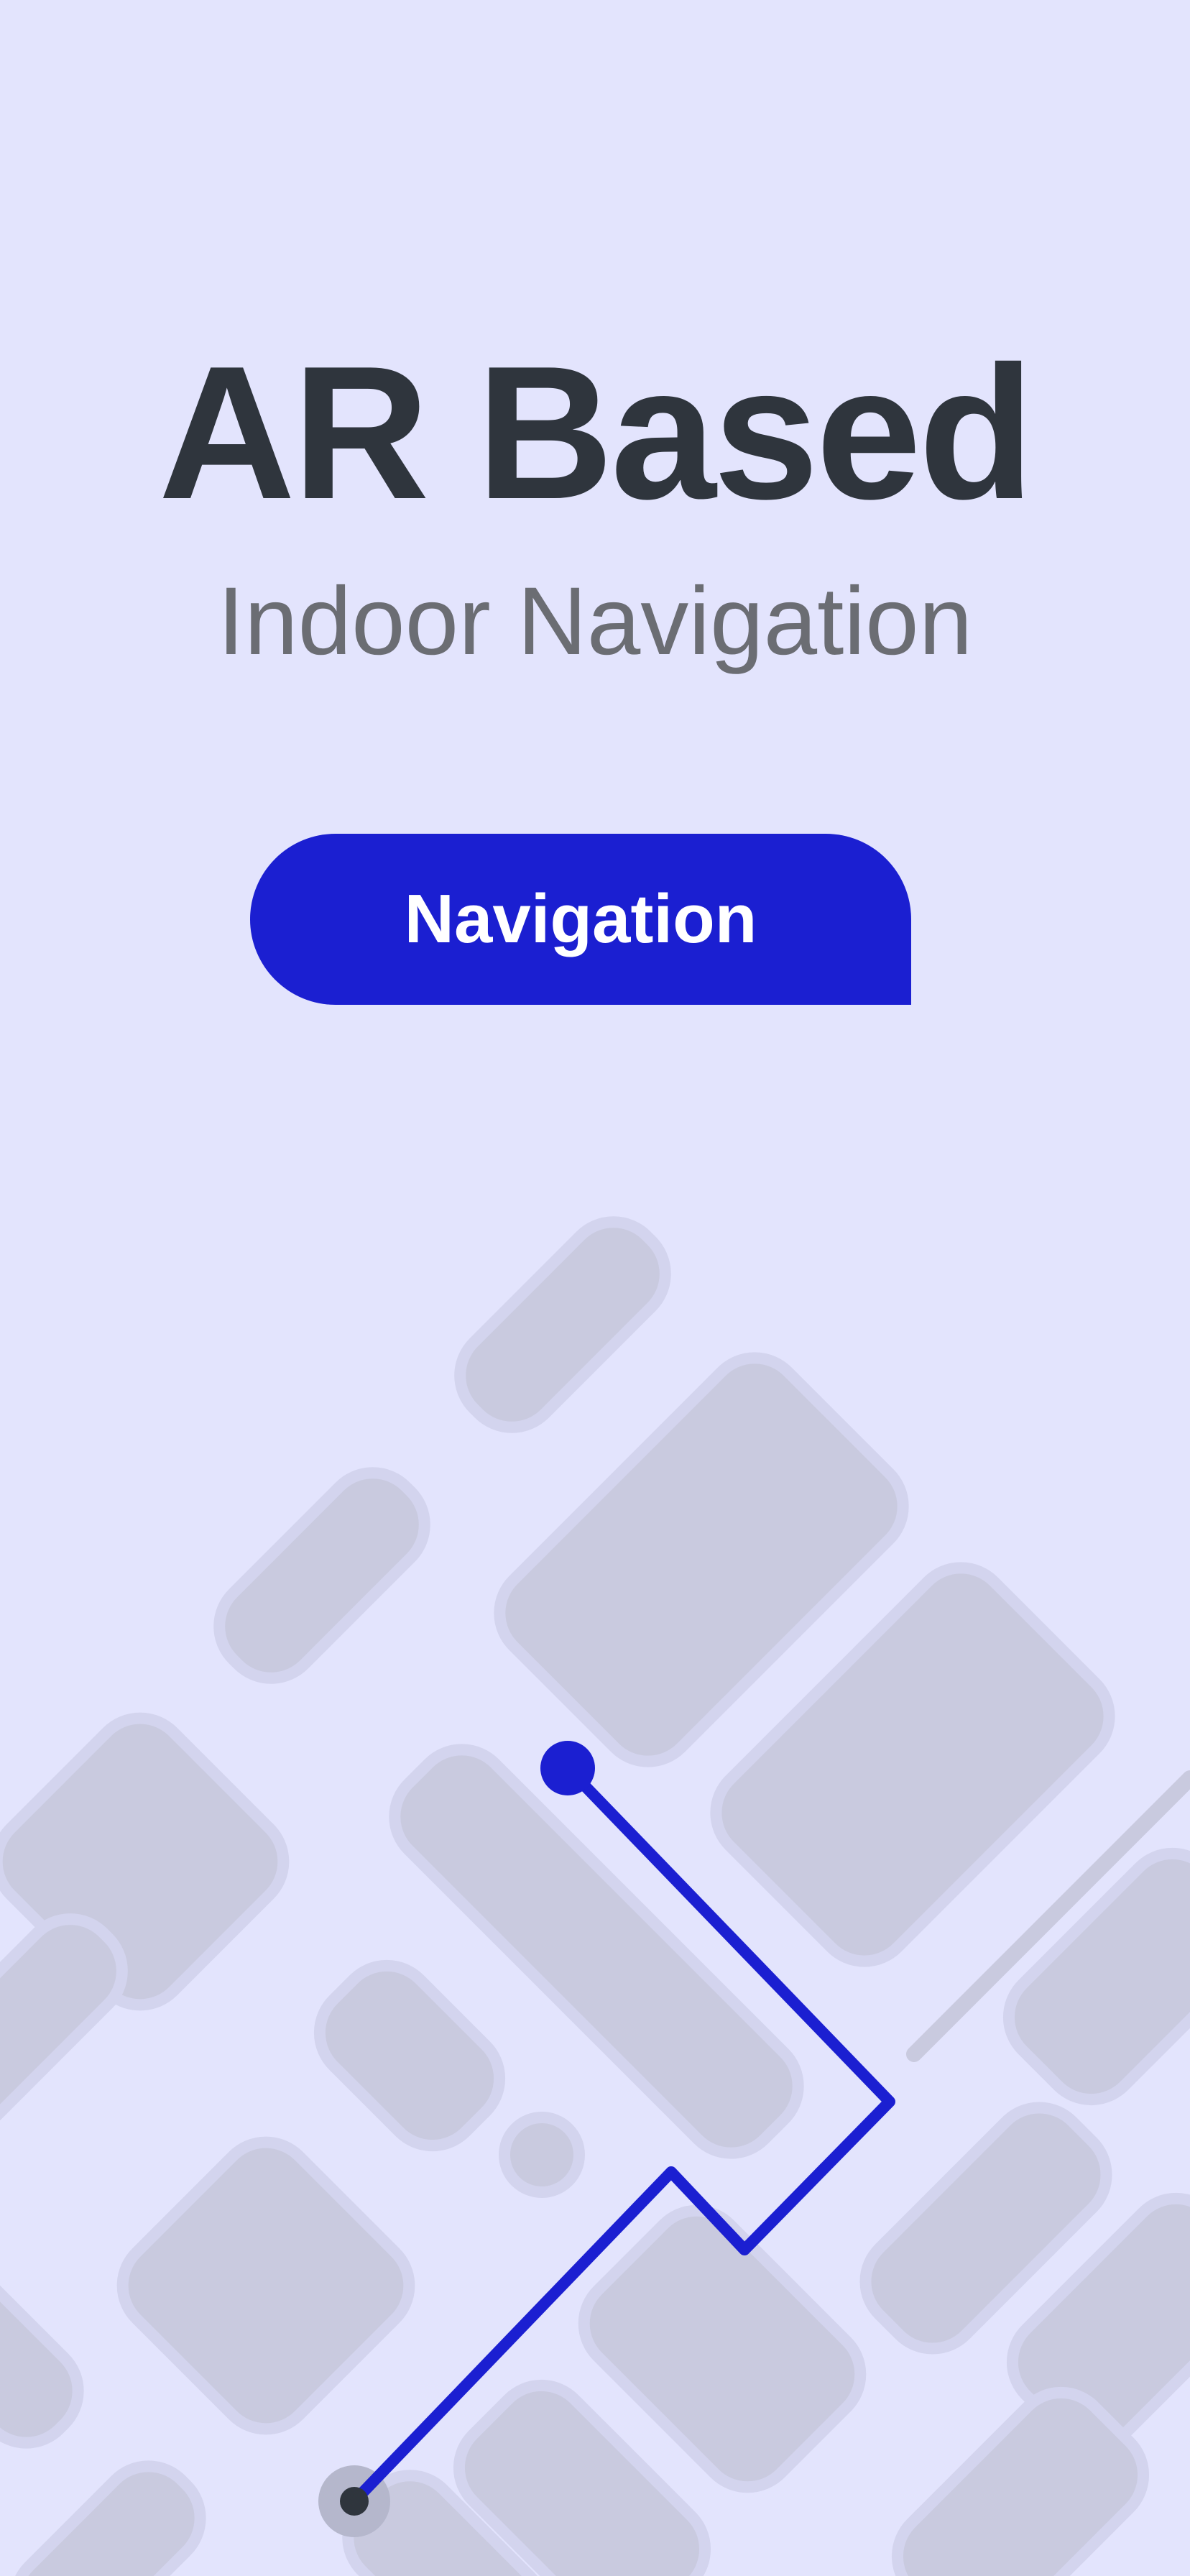 The width and height of the screenshot is (1190, 2576). What do you see at coordinates (567, 1768) in the screenshot?
I see `destination-marker` at bounding box center [567, 1768].